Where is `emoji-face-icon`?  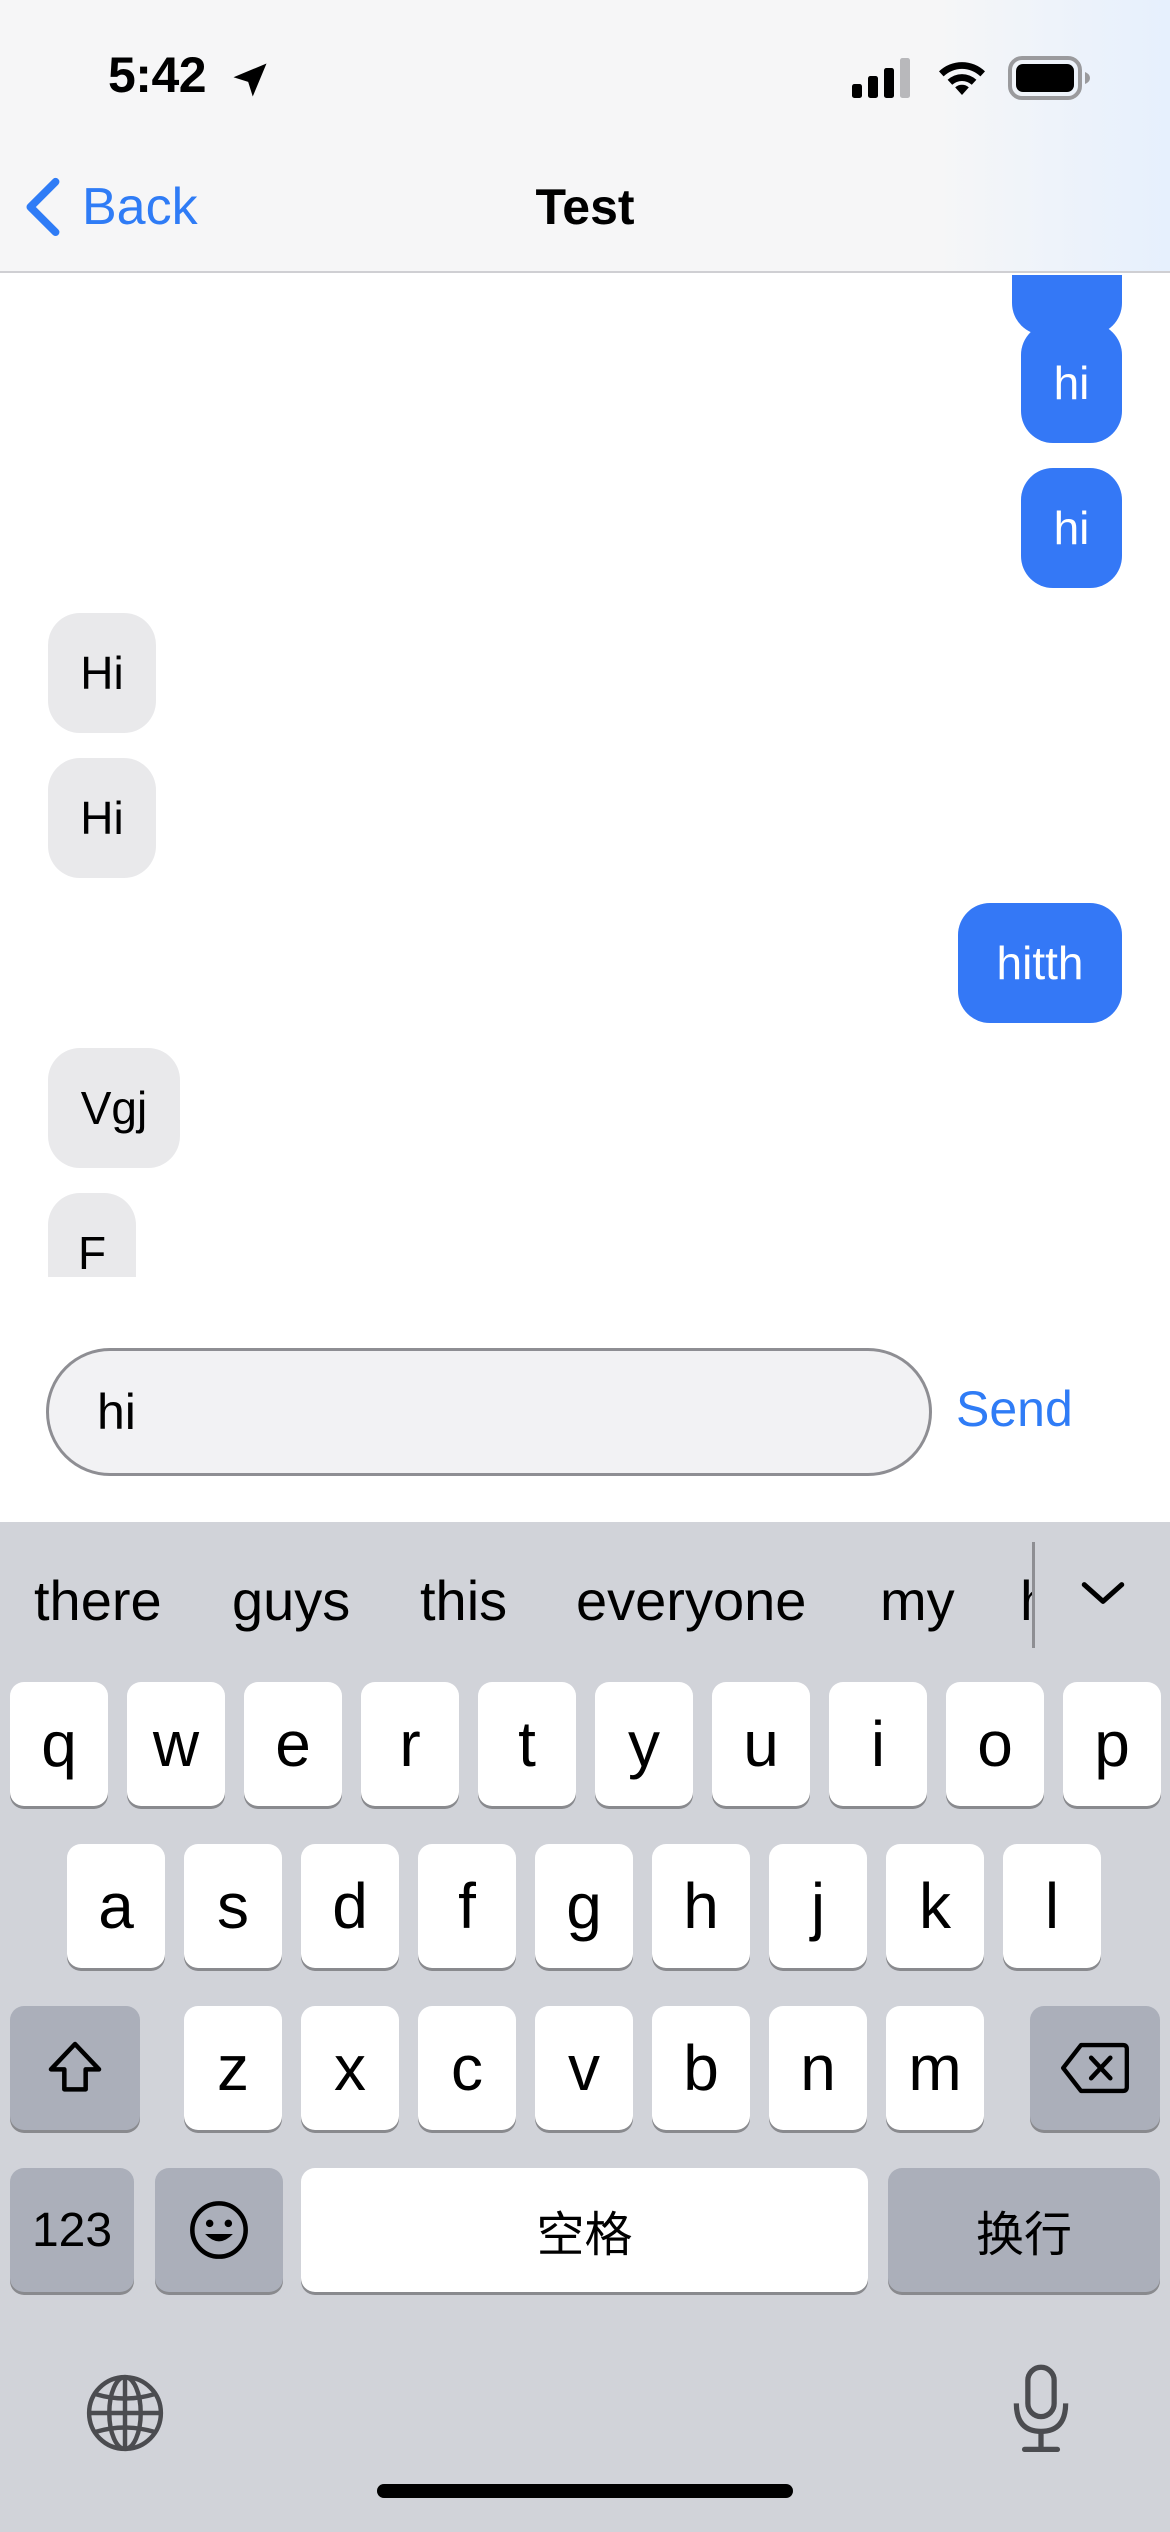 emoji-face-icon is located at coordinates (219, 2230).